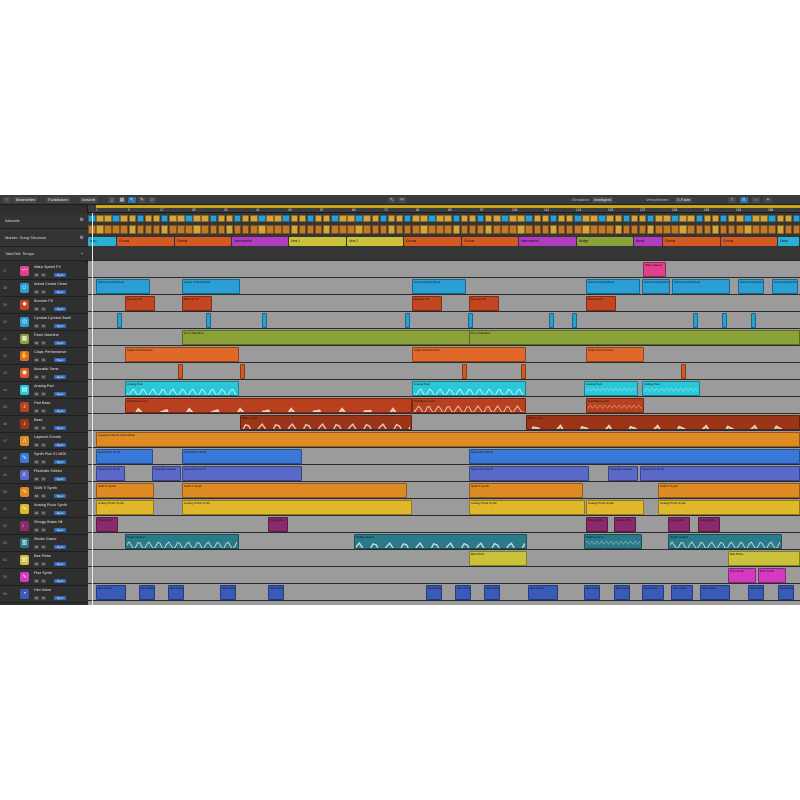  Describe the element at coordinates (469, 354) in the screenshot. I see `region-claps: Claps Performance` at that location.